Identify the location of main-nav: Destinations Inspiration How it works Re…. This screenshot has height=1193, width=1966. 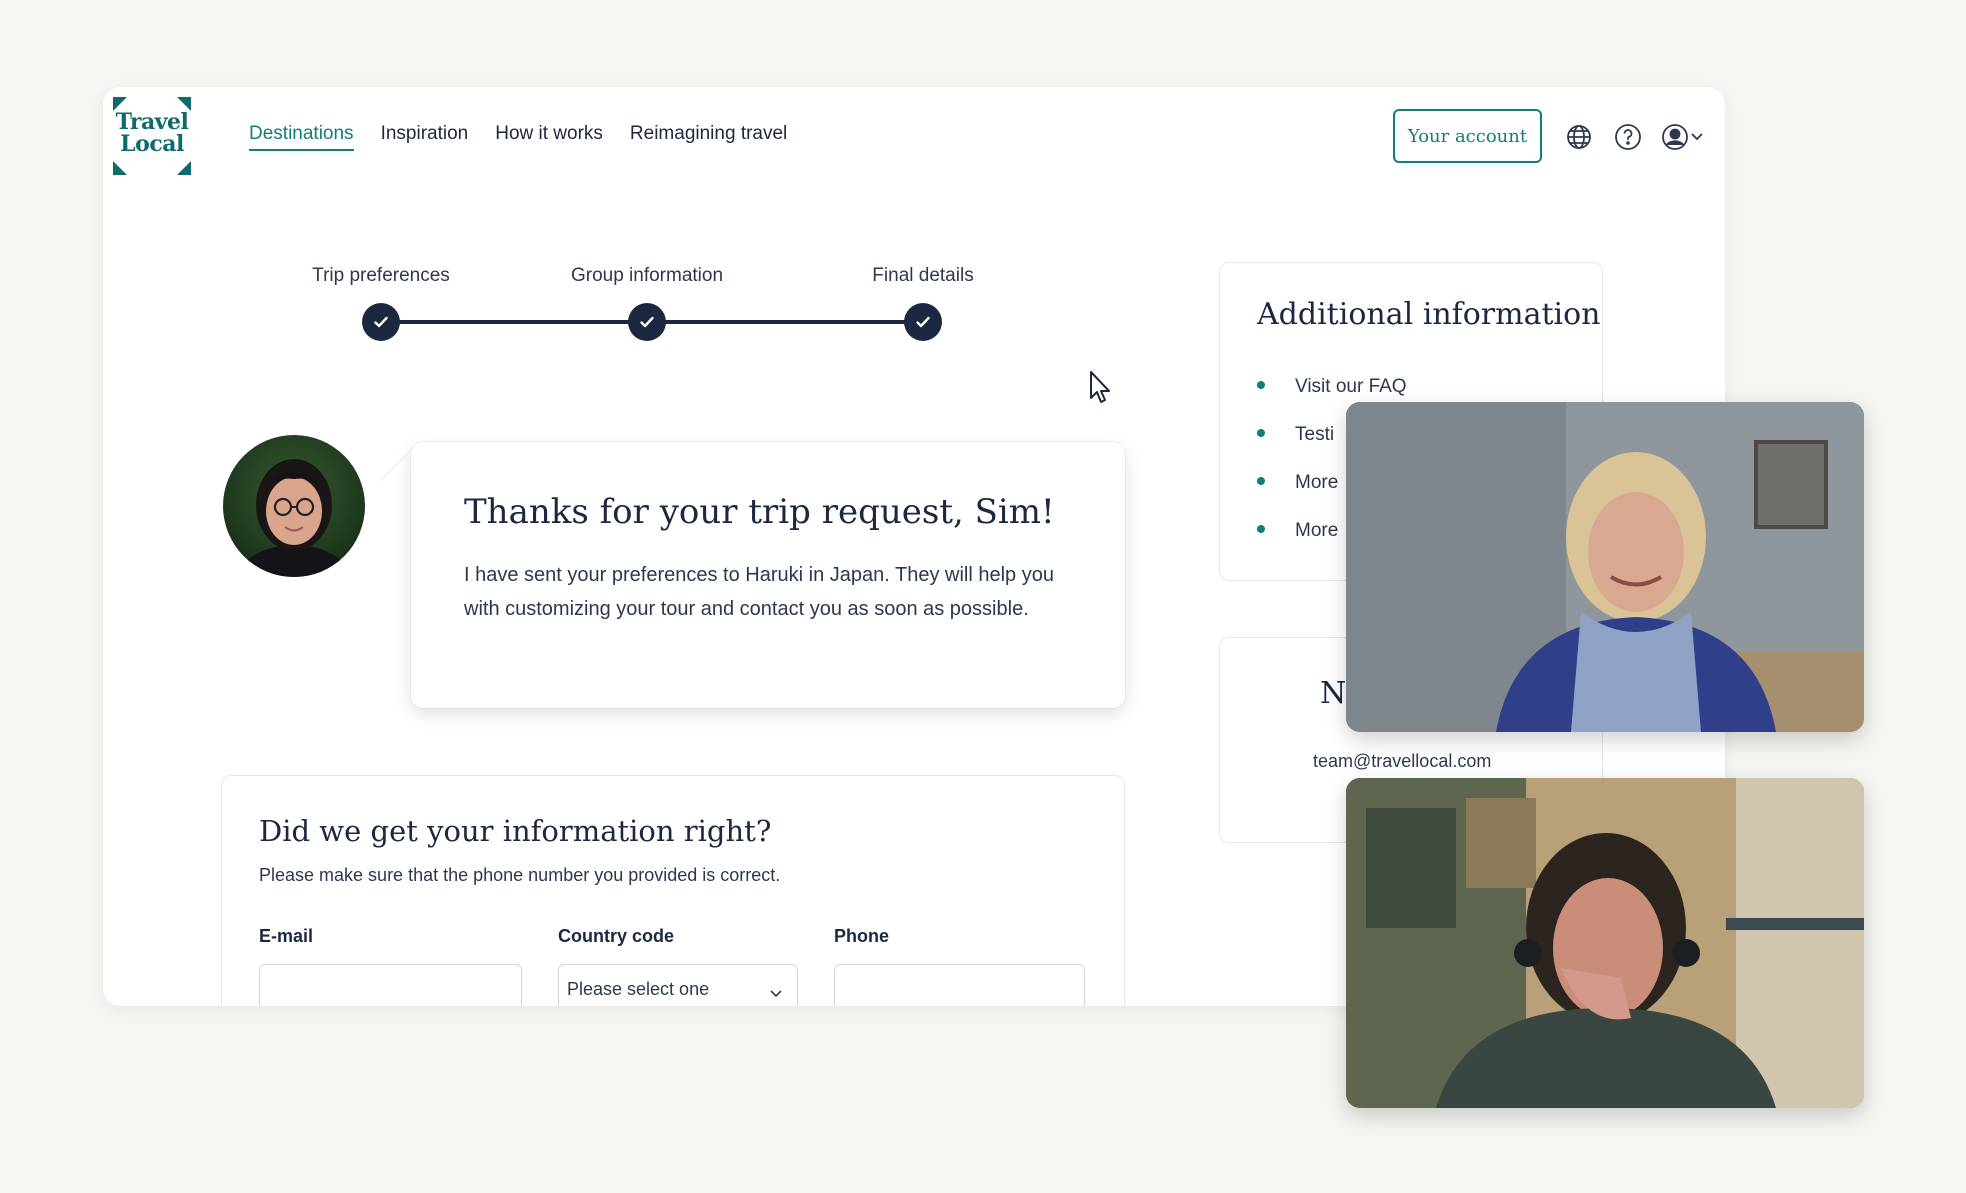
(518, 137).